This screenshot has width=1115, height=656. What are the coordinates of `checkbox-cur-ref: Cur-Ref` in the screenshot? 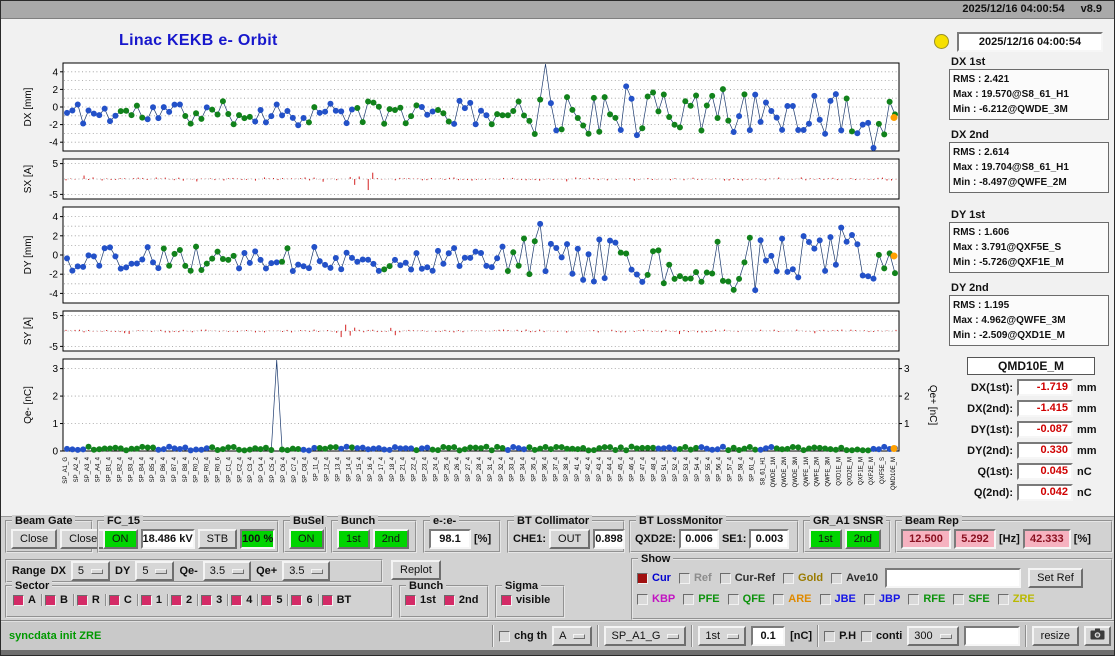 It's located at (747, 578).